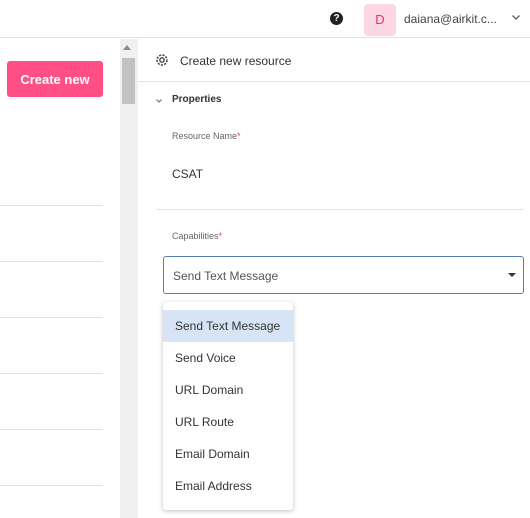  I want to click on section-title-properties: Properties, so click(196, 99).